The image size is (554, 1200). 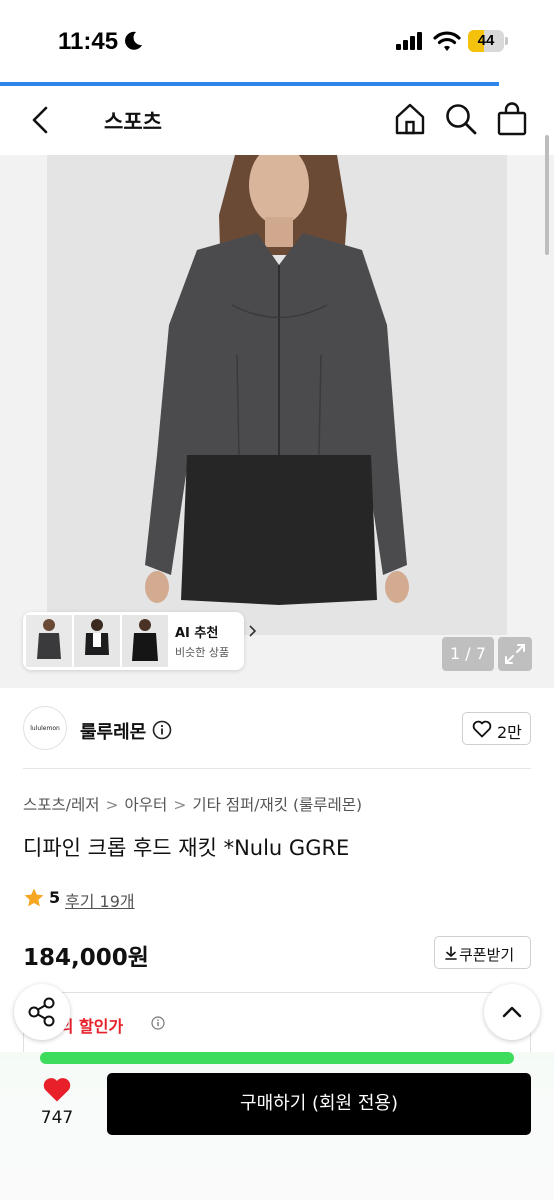 I want to click on brand-like-button: 2만, so click(x=496, y=728).